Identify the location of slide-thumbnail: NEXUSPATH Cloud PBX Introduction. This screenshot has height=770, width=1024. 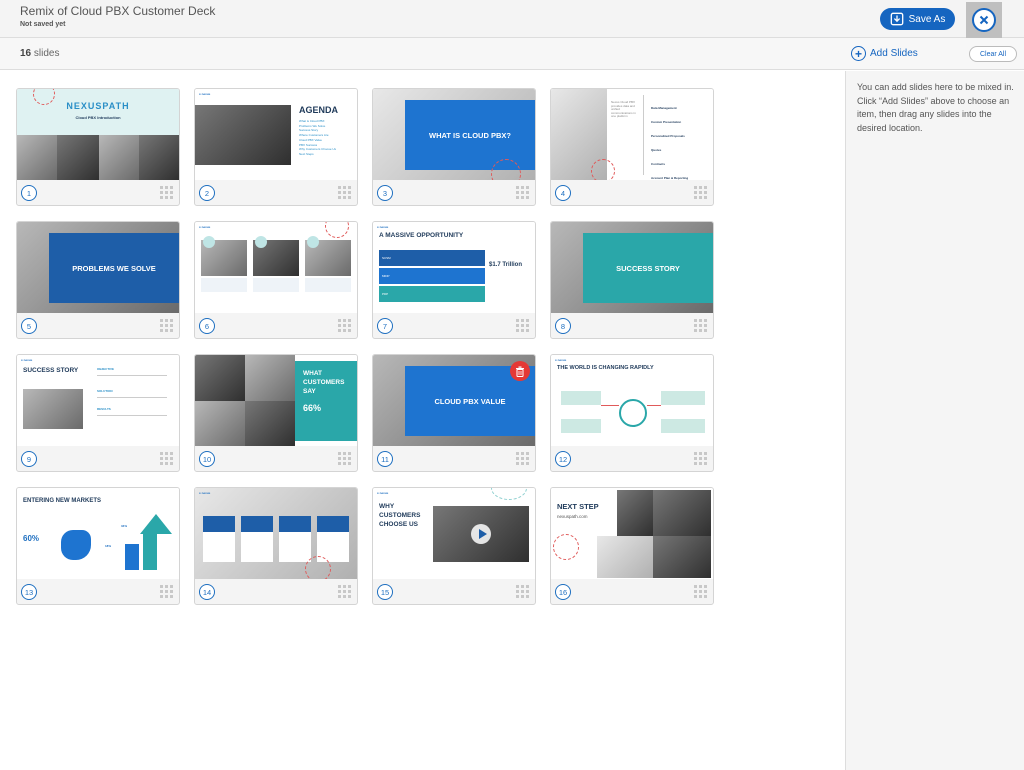
(98, 134).